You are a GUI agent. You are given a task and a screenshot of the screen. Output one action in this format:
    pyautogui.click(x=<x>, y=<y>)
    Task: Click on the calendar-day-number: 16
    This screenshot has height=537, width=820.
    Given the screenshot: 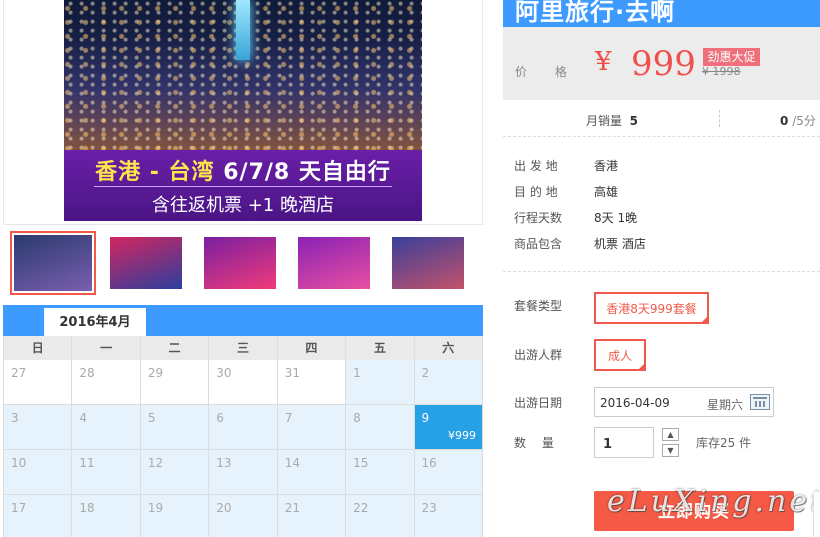 What is the action you would take?
    pyautogui.click(x=429, y=463)
    